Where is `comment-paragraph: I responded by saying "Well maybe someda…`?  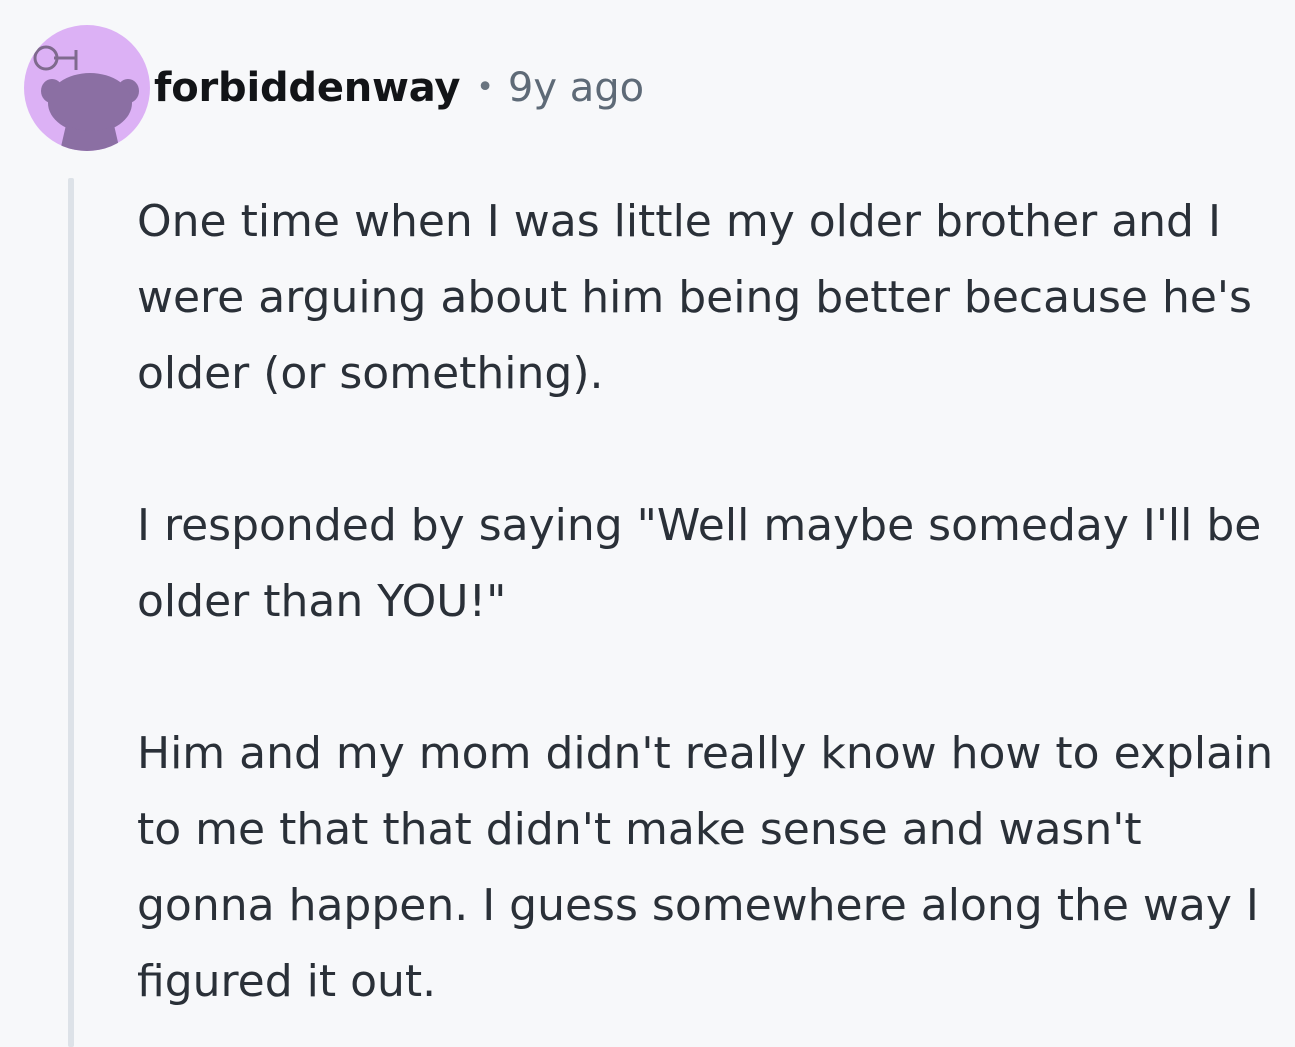 comment-paragraph: I responded by saying "Well maybe someda… is located at coordinates (699, 563).